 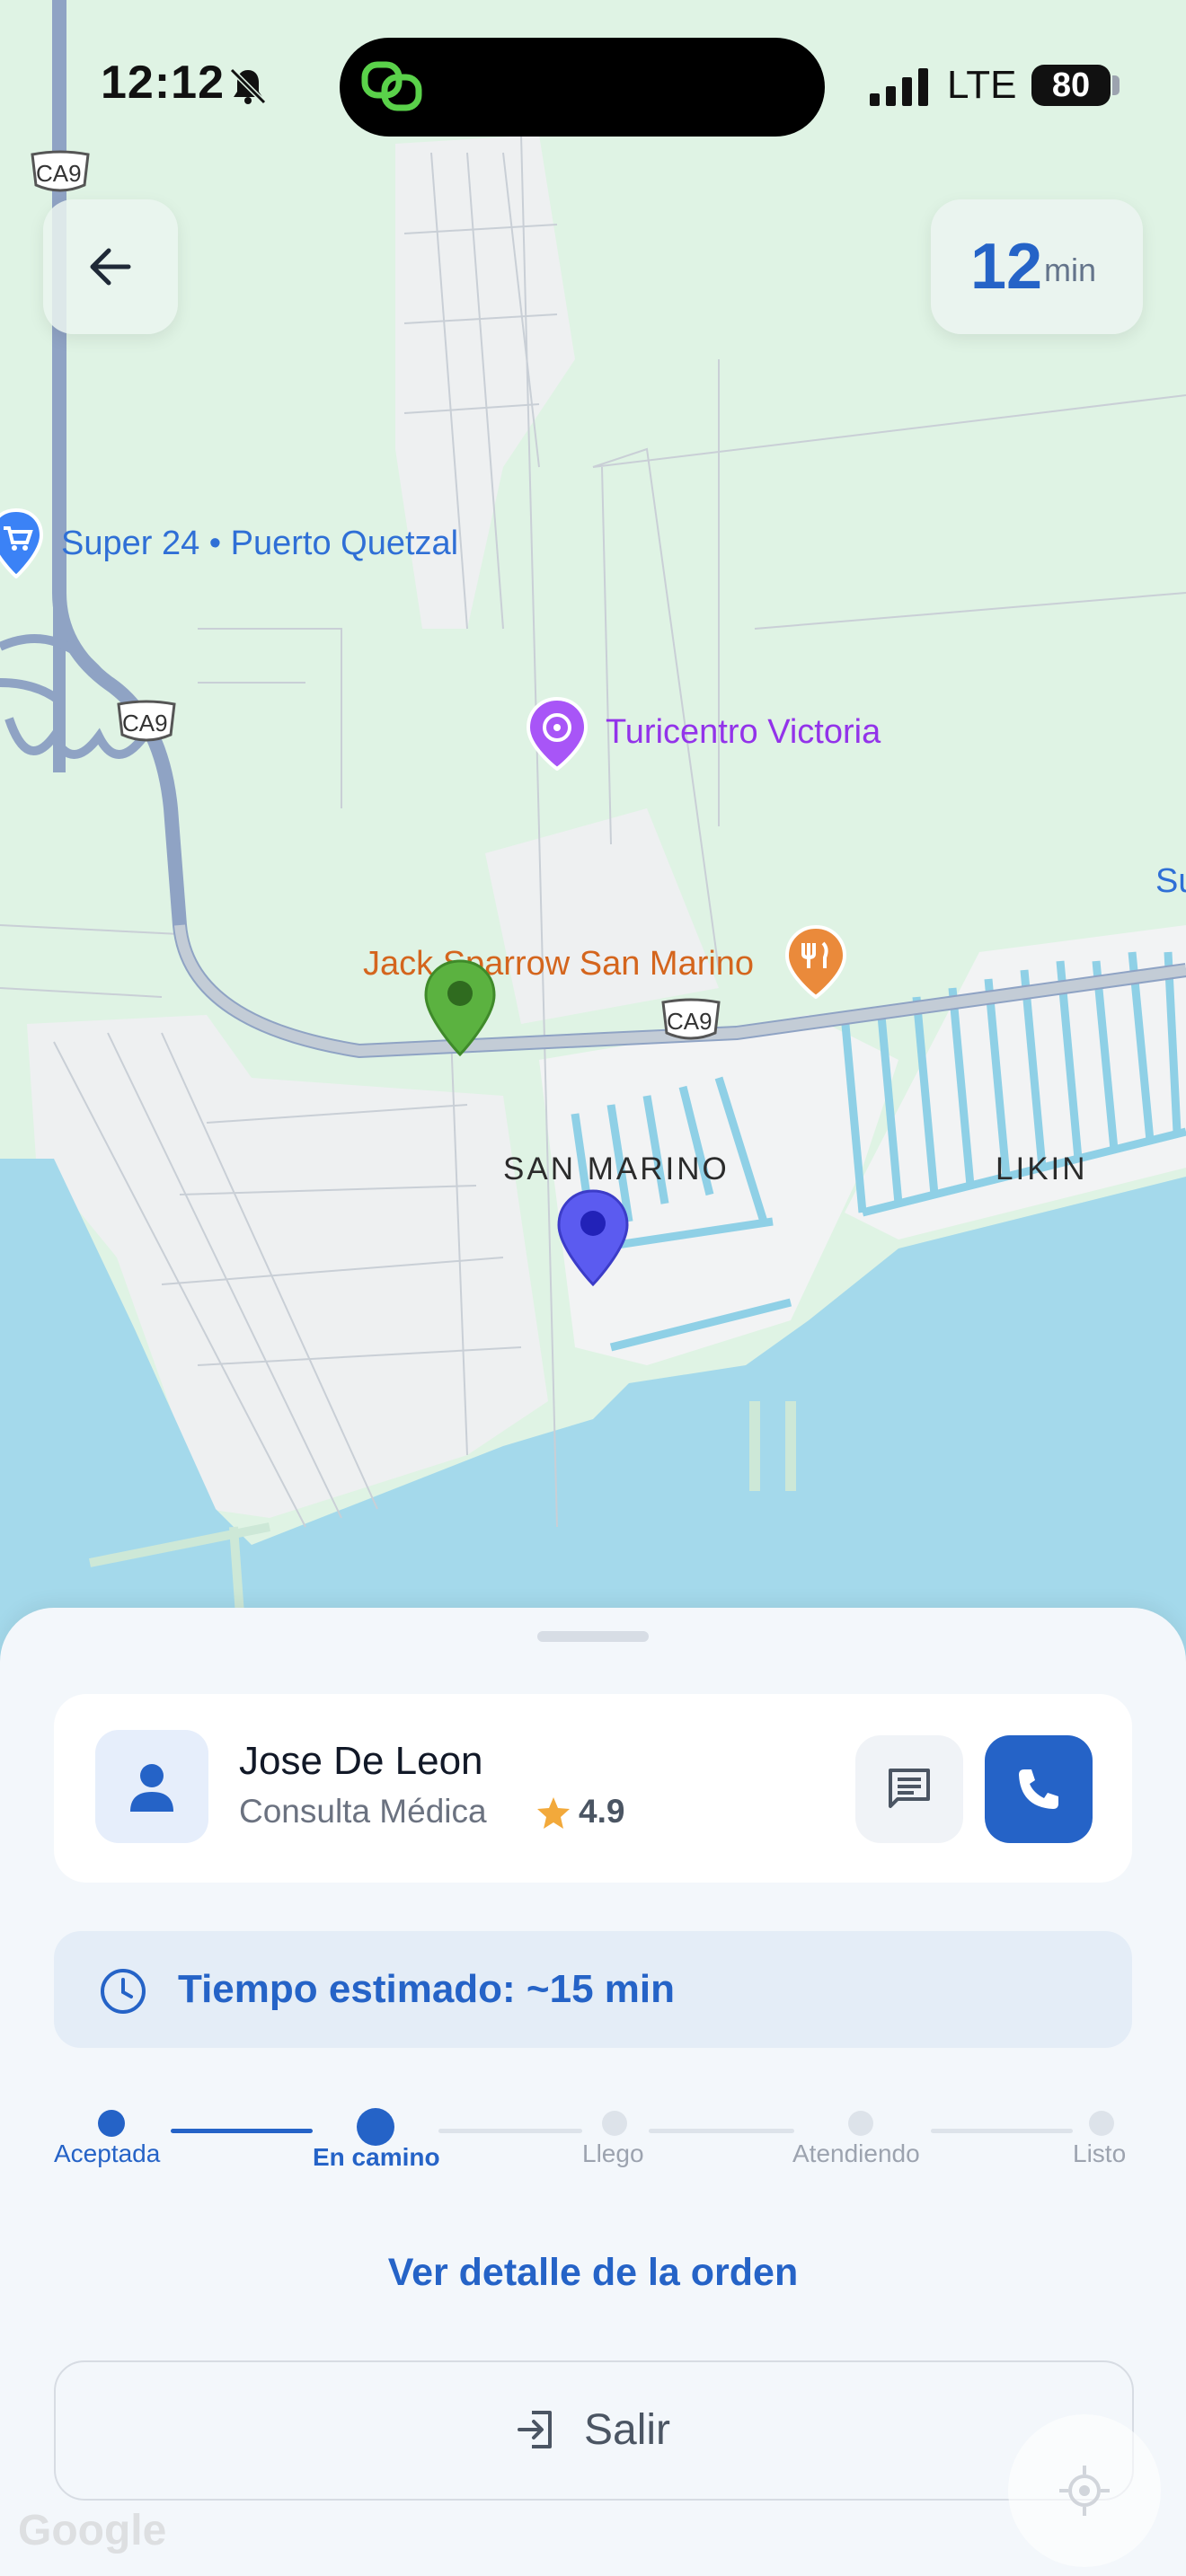 I want to click on exit-icon, so click(x=535, y=2429).